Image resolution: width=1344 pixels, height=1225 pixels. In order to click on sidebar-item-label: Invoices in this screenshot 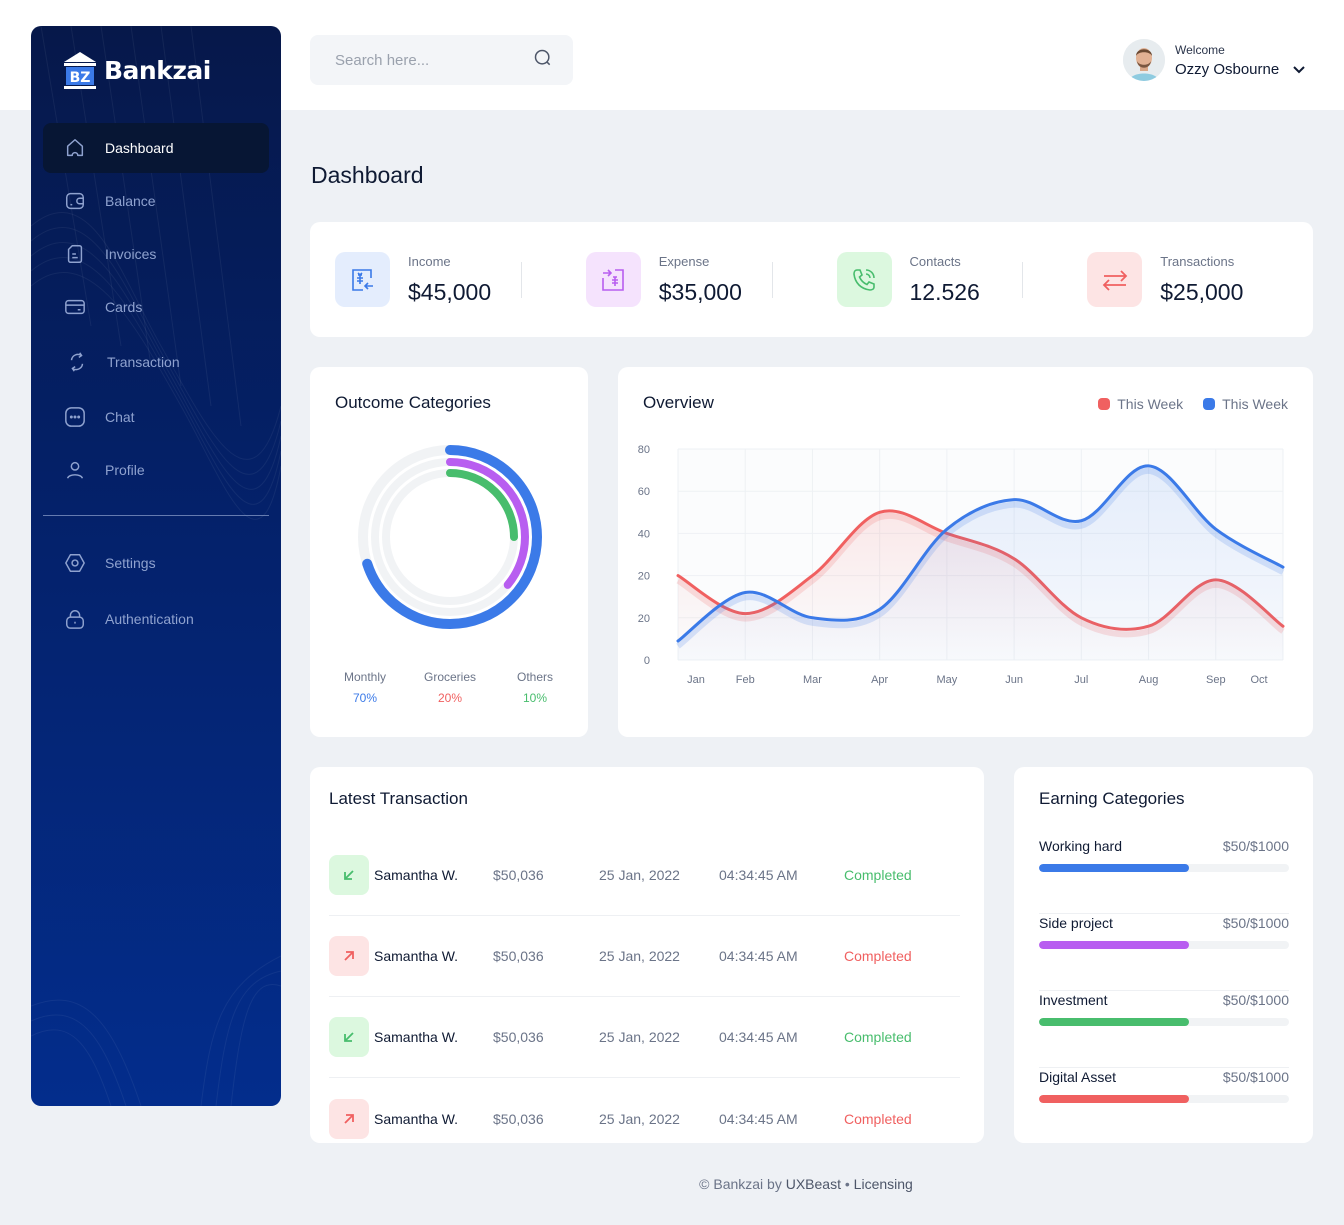, I will do `click(131, 254)`.